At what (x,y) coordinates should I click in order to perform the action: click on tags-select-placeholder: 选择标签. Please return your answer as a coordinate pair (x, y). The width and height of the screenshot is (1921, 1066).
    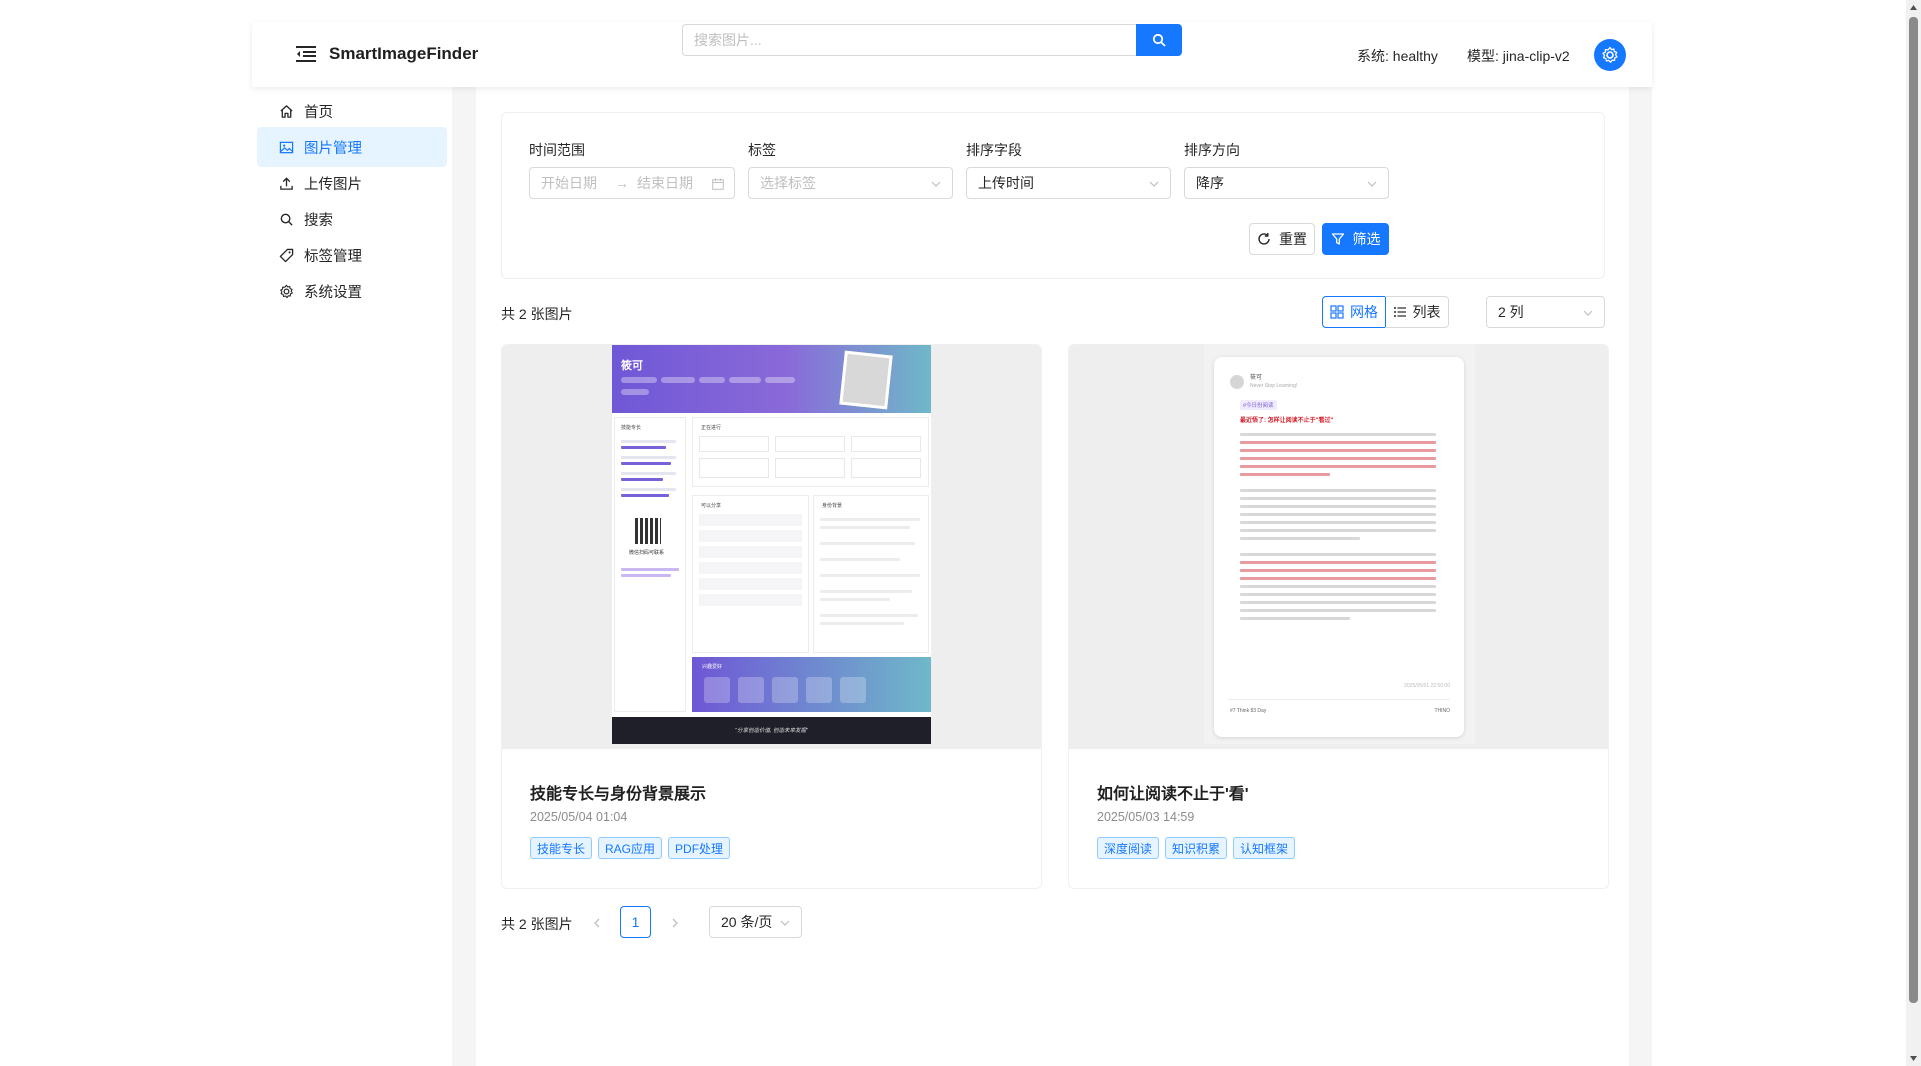
    Looking at the image, I should click on (788, 183).